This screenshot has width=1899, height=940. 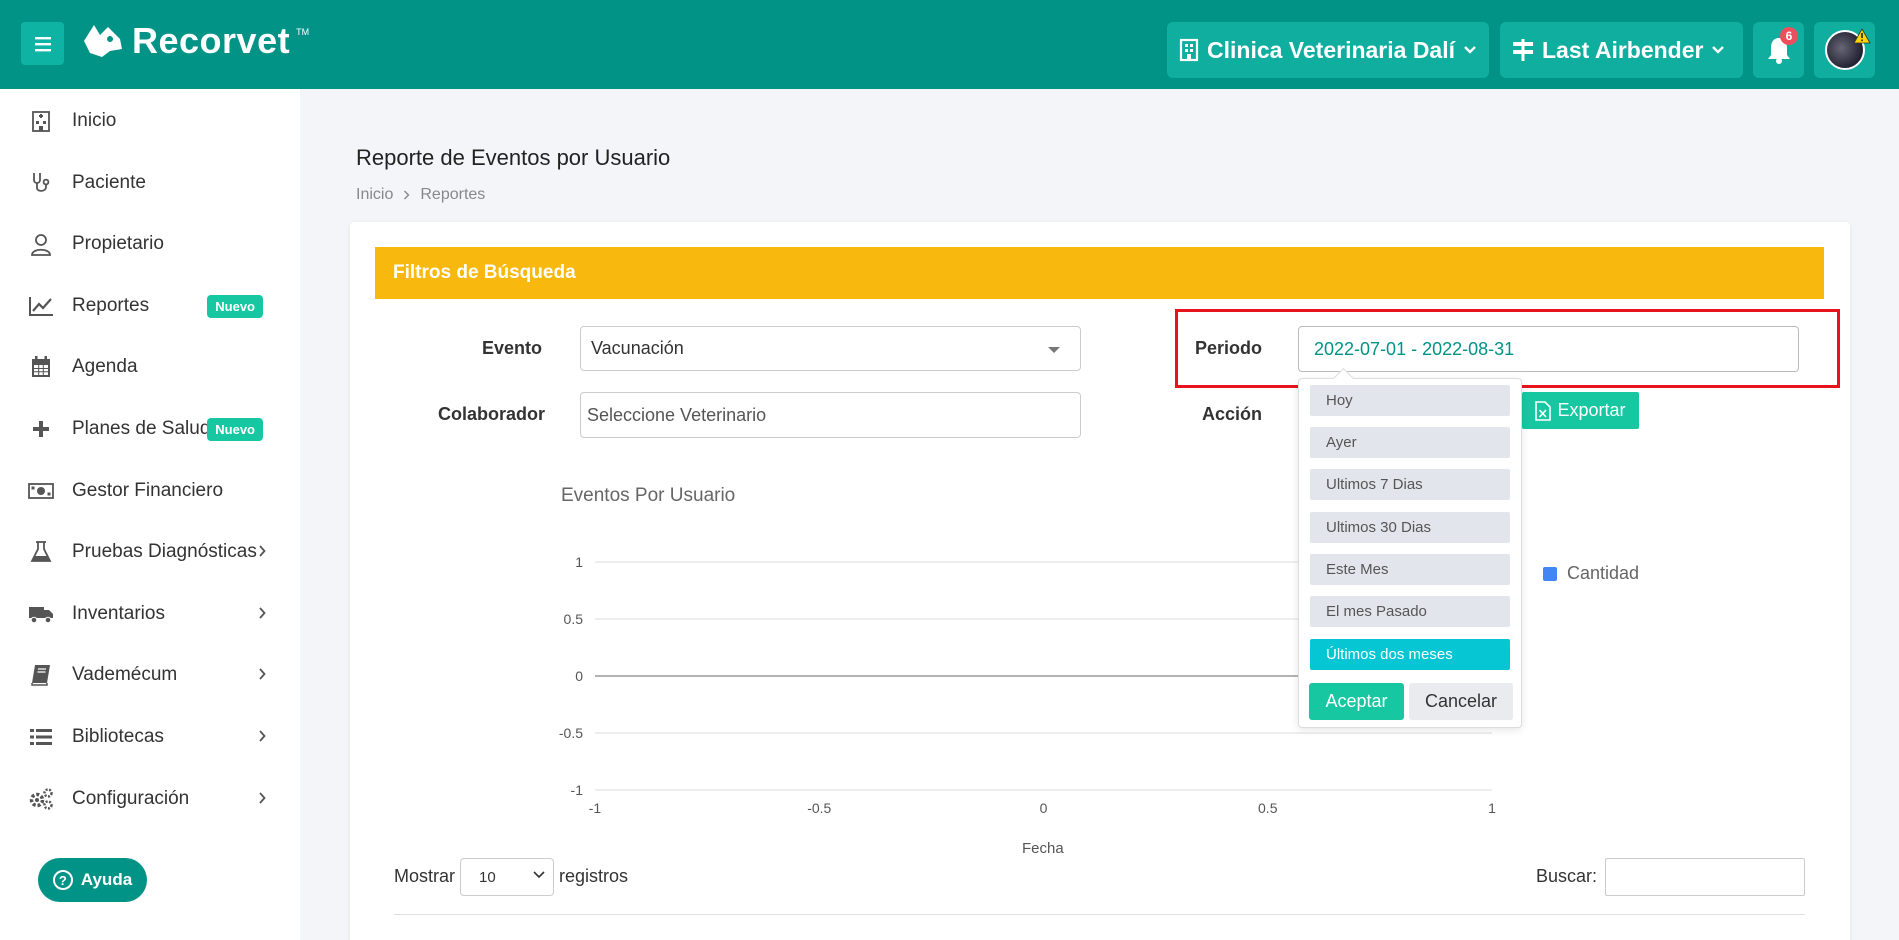 What do you see at coordinates (118, 736) in the screenshot?
I see `sidebar-item-label: Bibliotecas` at bounding box center [118, 736].